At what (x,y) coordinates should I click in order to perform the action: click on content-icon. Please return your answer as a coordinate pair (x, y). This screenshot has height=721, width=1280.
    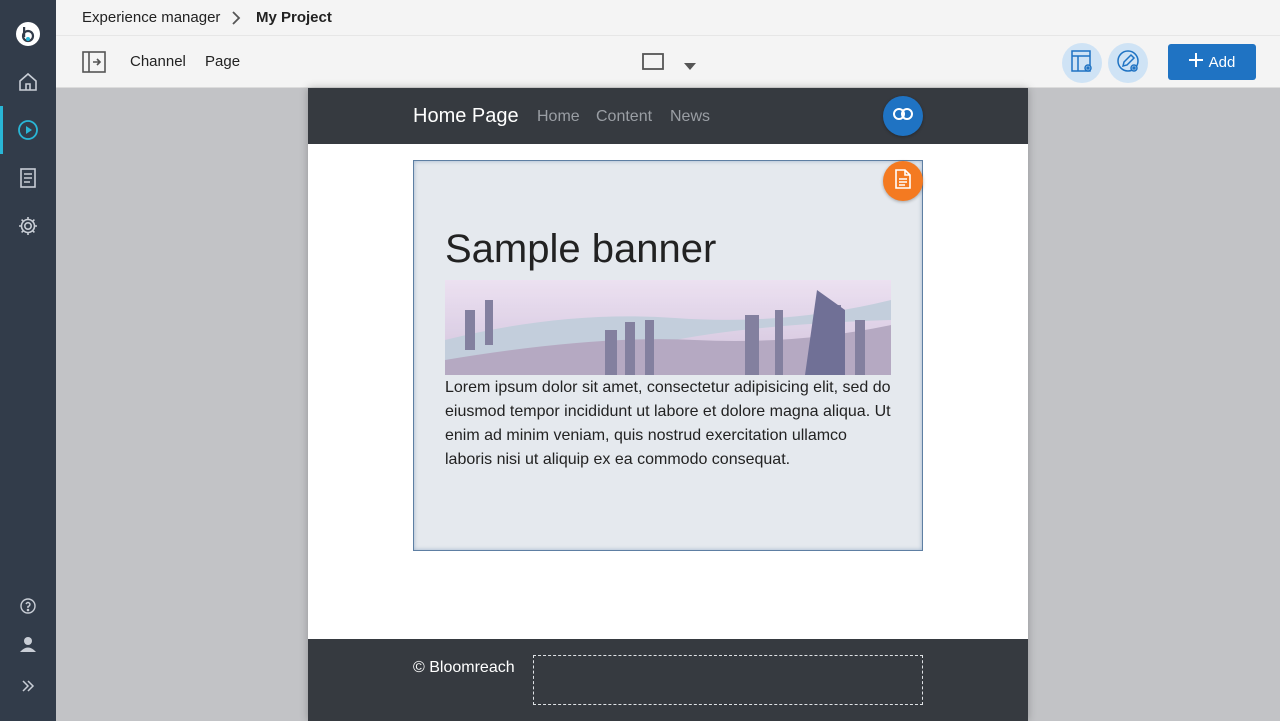
    Looking at the image, I should click on (28, 178).